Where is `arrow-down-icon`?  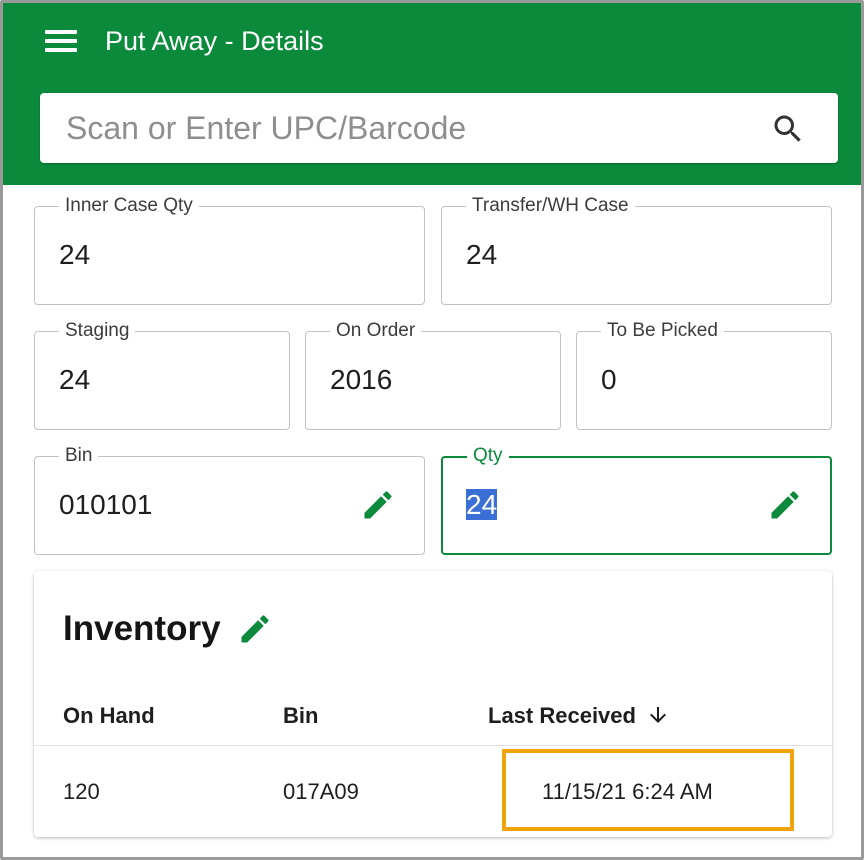 arrow-down-icon is located at coordinates (657, 715).